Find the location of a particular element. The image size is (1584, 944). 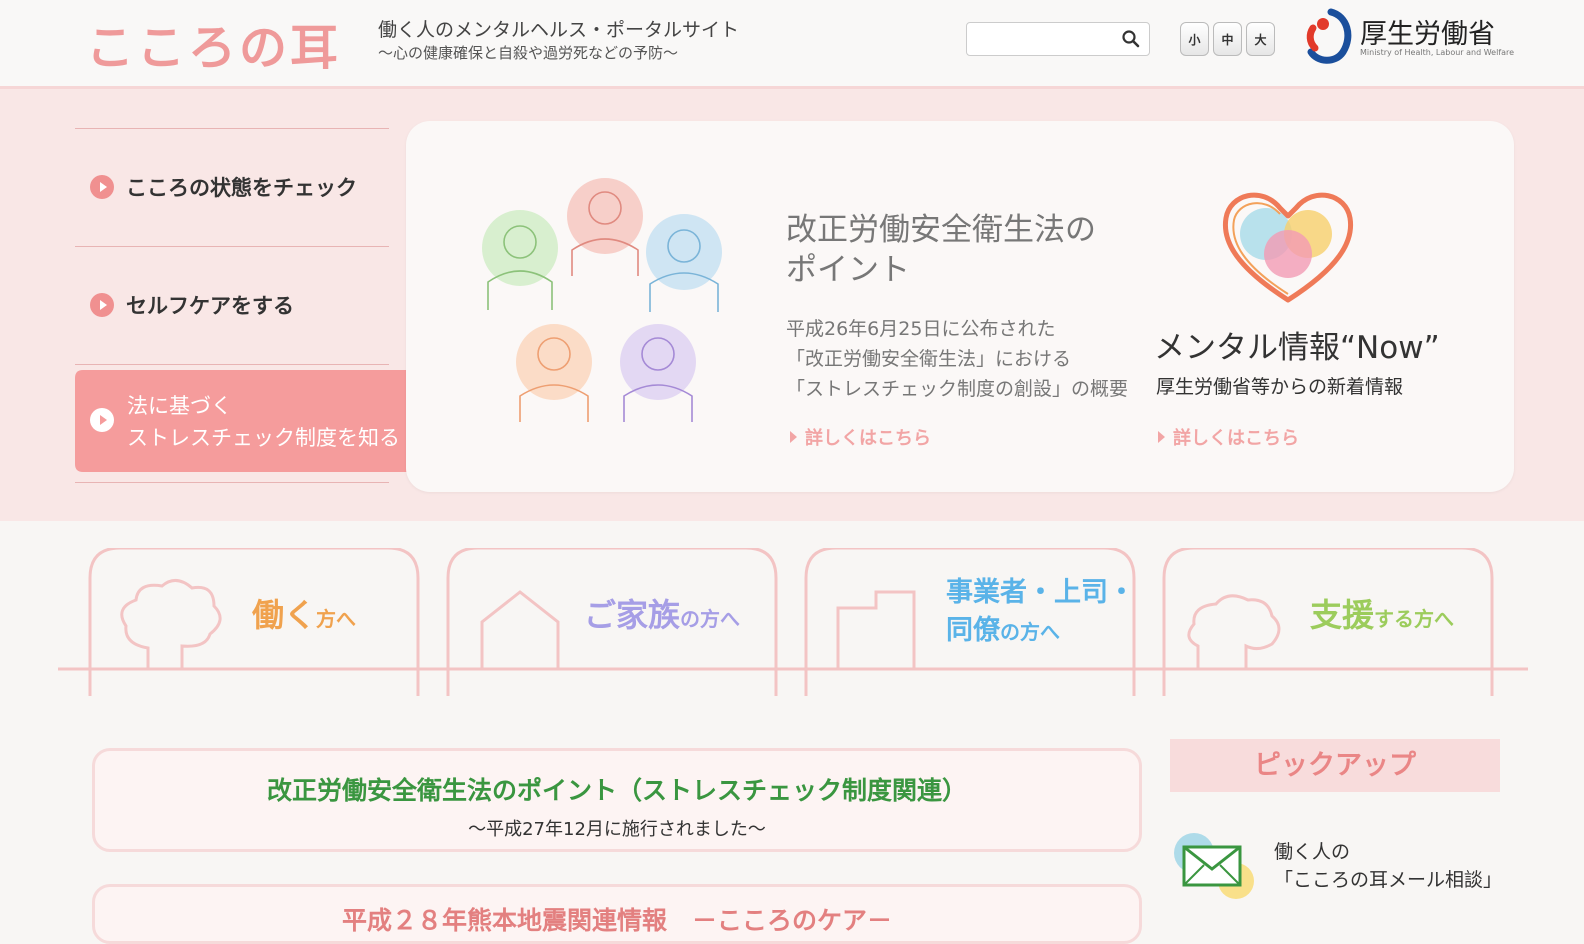

search-input is located at coordinates (1045, 39).